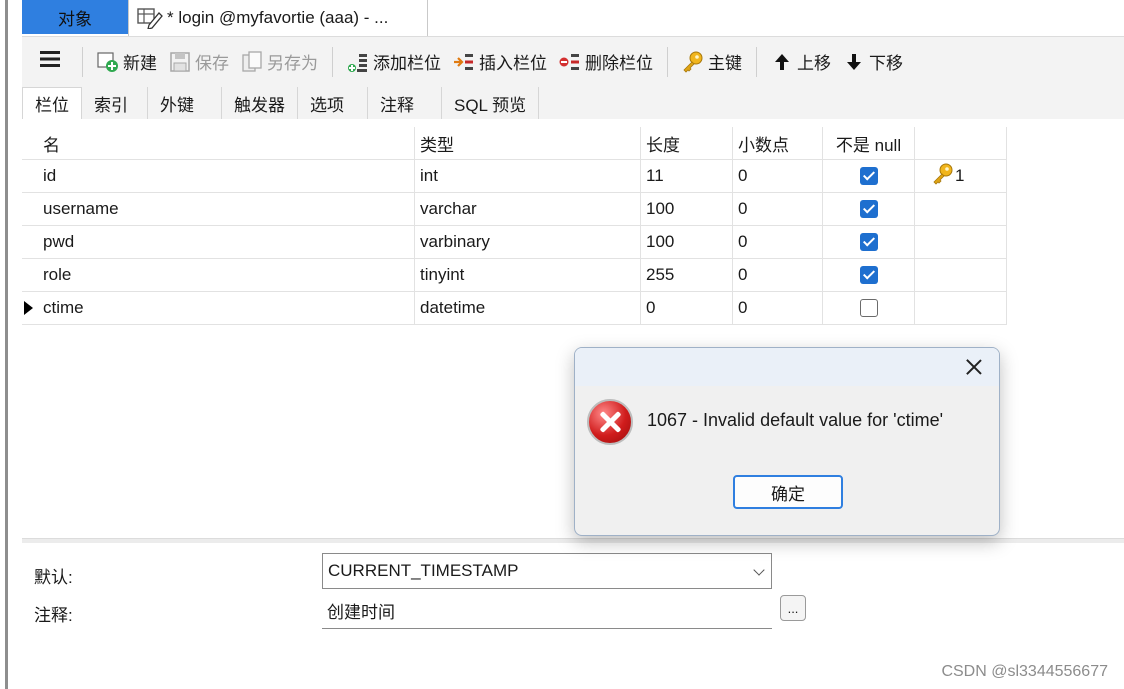 The height and width of the screenshot is (689, 1124). I want to click on field-type-cell: tinyint, so click(528, 275).